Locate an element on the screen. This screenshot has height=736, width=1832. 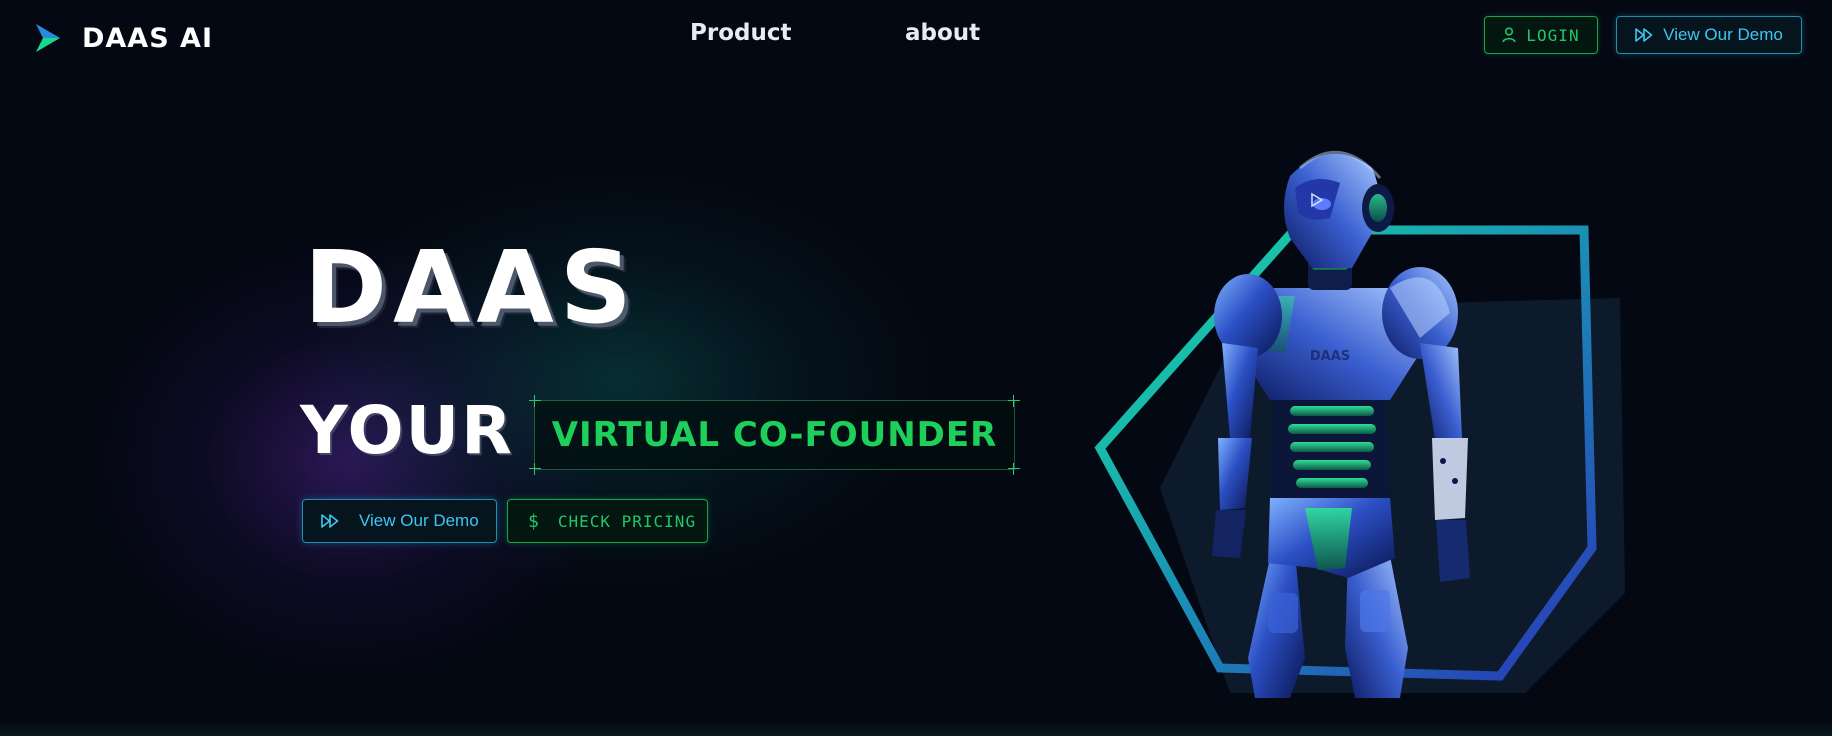
check-pricing-button: $ CHECK PRICING is located at coordinates (607, 521).